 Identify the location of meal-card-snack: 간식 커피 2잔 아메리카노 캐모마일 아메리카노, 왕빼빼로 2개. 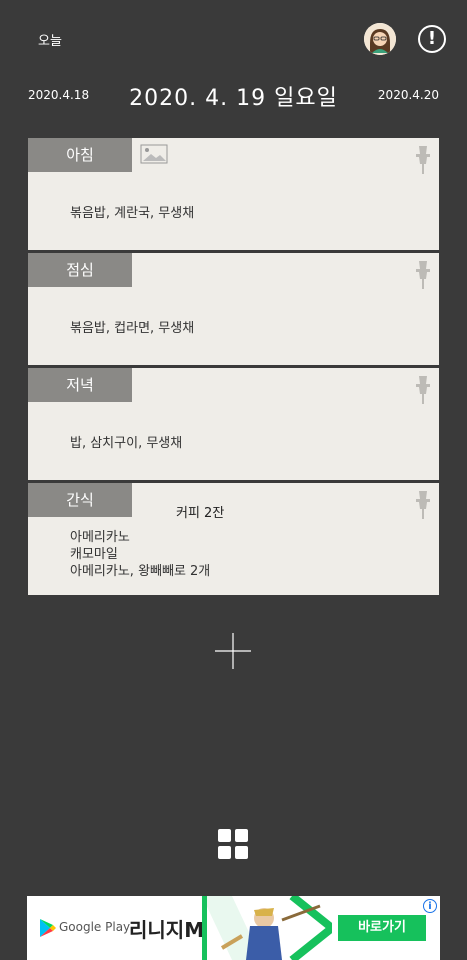
(233, 539).